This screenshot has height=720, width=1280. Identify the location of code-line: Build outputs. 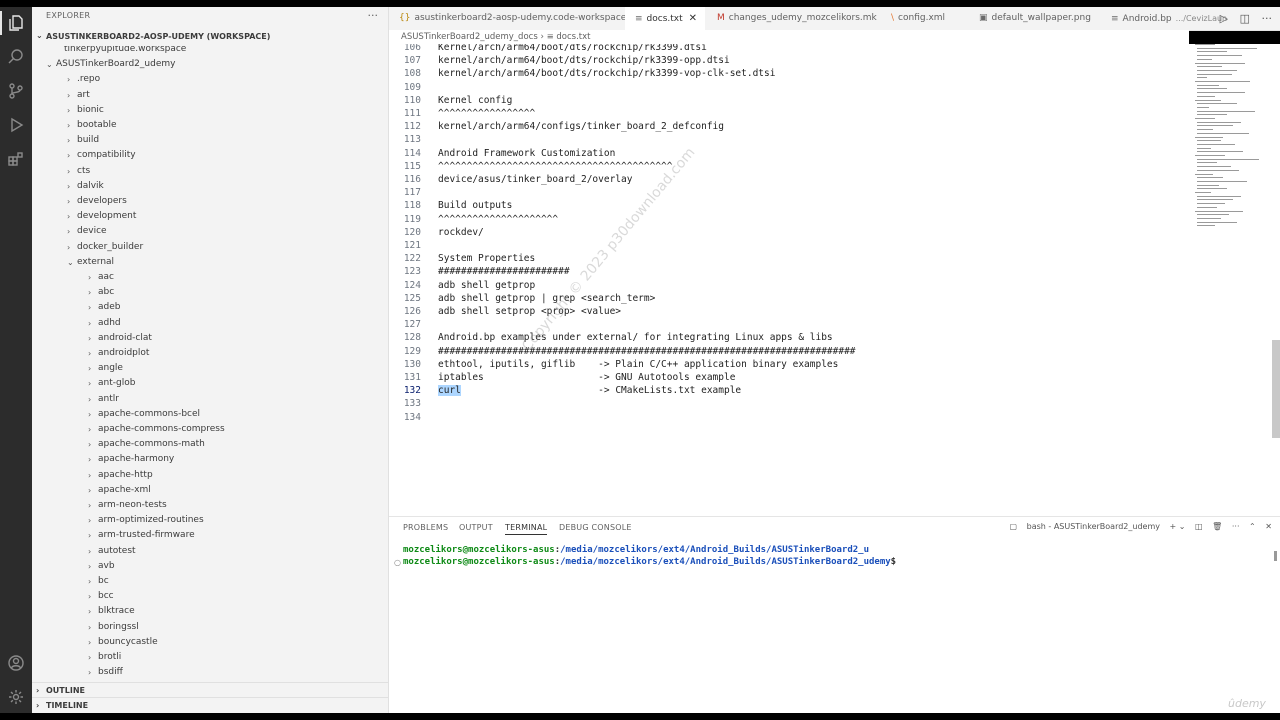
(475, 205).